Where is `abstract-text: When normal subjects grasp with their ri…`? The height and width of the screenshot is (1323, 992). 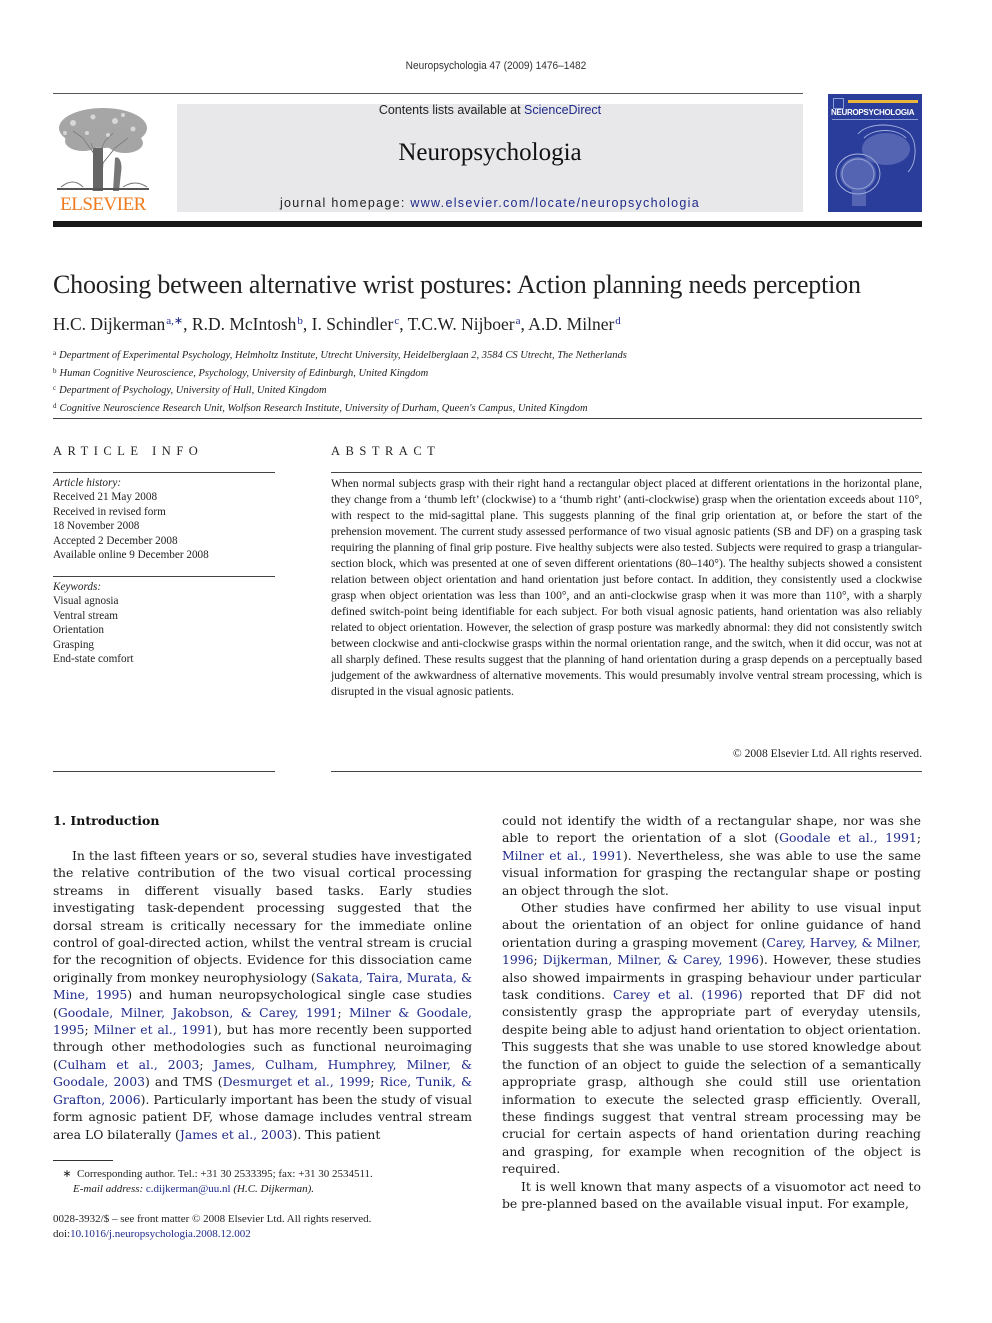
abstract-text: When normal subjects grasp with their ri… is located at coordinates (626, 587).